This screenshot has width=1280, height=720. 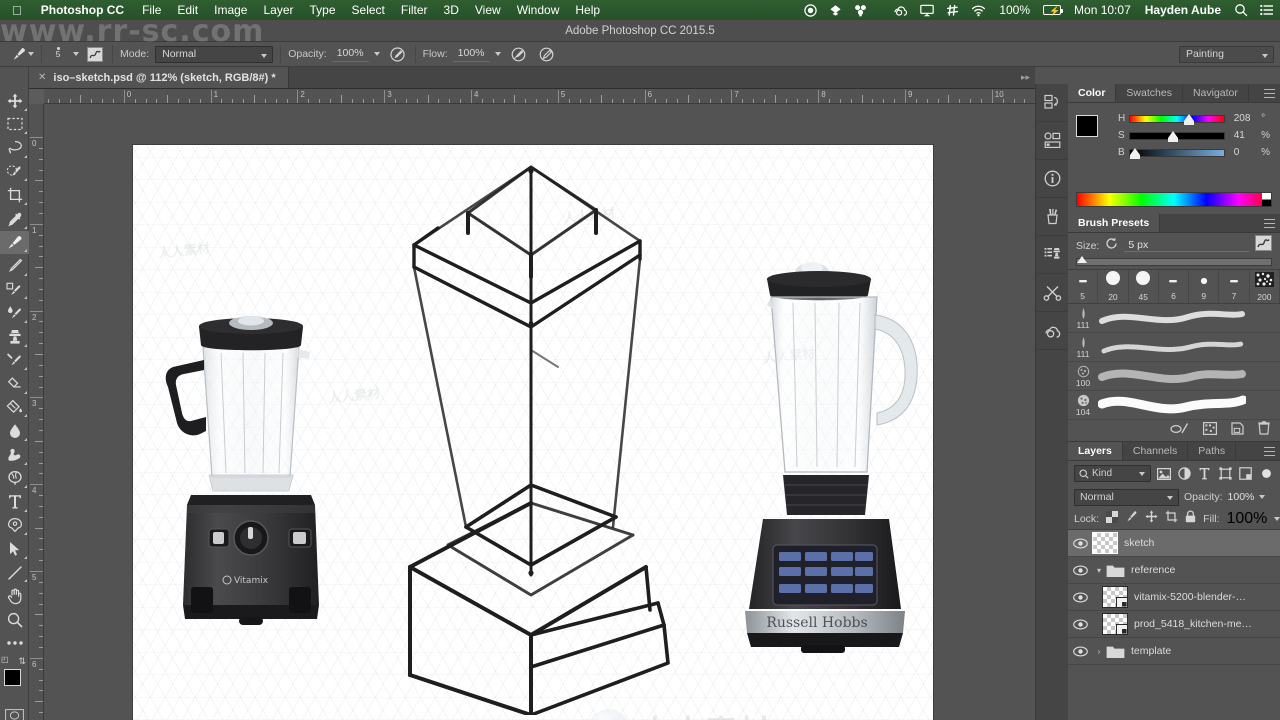 I want to click on tab-brush-presets: Brush Presets, so click(x=1114, y=223).